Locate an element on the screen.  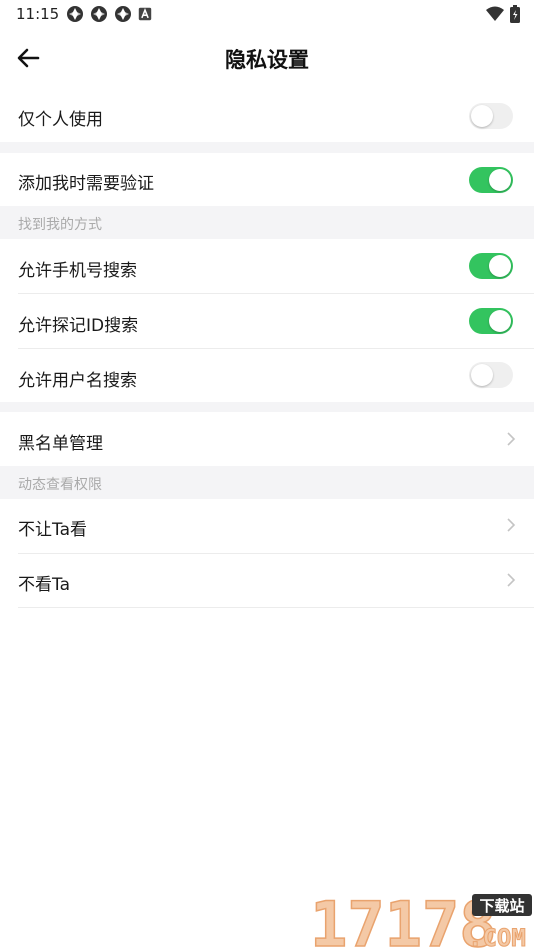
app-badge-icon is located at coordinates (145, 14).